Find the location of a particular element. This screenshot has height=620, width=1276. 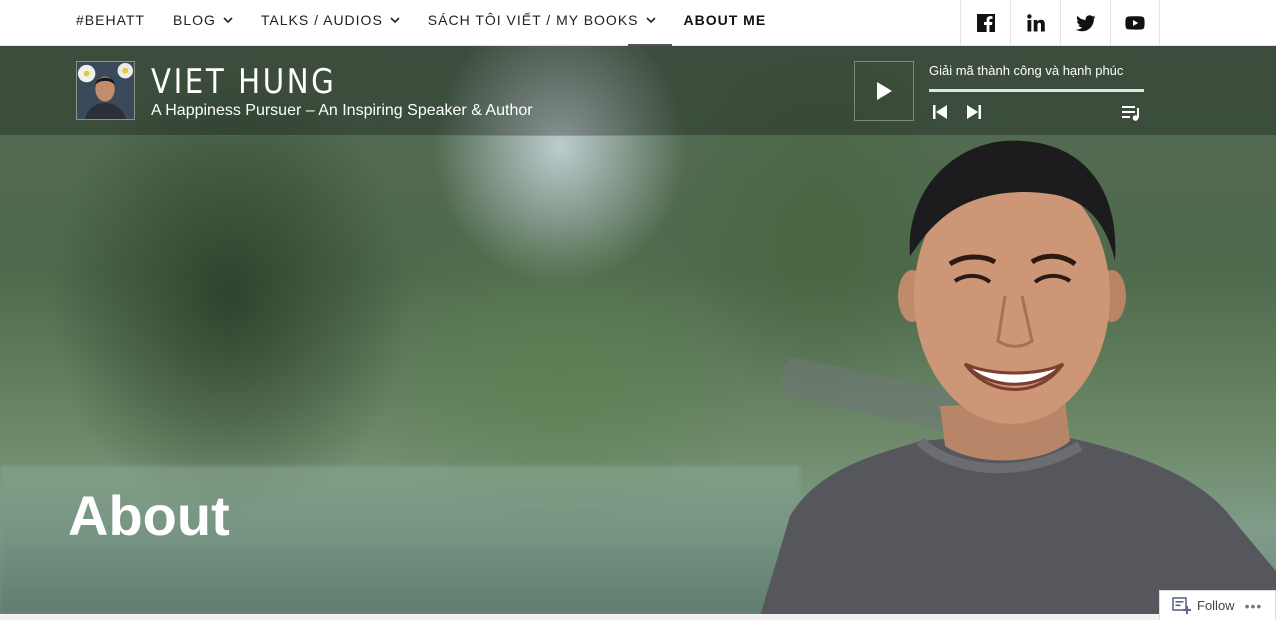

follow-button: Follow ••• is located at coordinates (1217, 605).